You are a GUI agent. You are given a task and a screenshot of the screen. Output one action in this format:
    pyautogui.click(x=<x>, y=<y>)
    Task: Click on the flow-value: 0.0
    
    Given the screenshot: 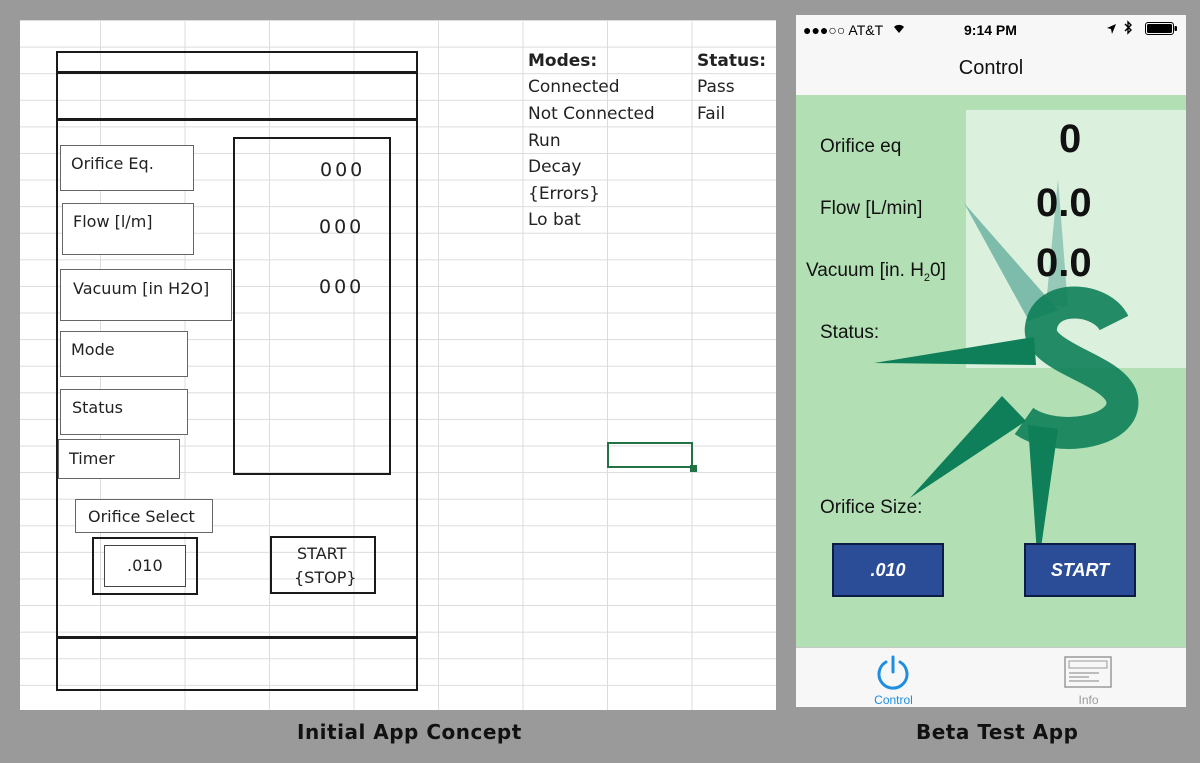 What is the action you would take?
    pyautogui.click(x=1064, y=203)
    